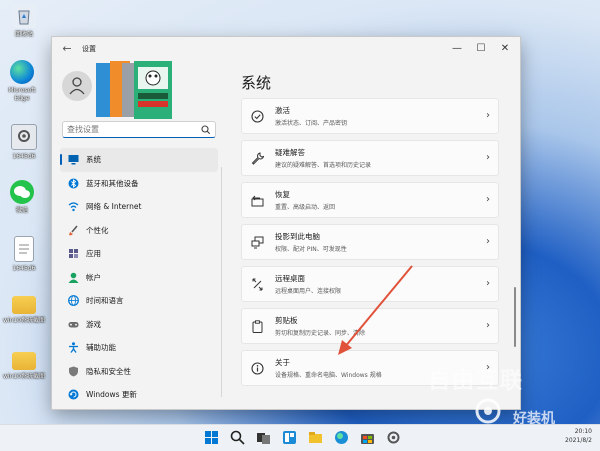  What do you see at coordinates (286, 320) in the screenshot?
I see `card-title: 剪贴板` at bounding box center [286, 320].